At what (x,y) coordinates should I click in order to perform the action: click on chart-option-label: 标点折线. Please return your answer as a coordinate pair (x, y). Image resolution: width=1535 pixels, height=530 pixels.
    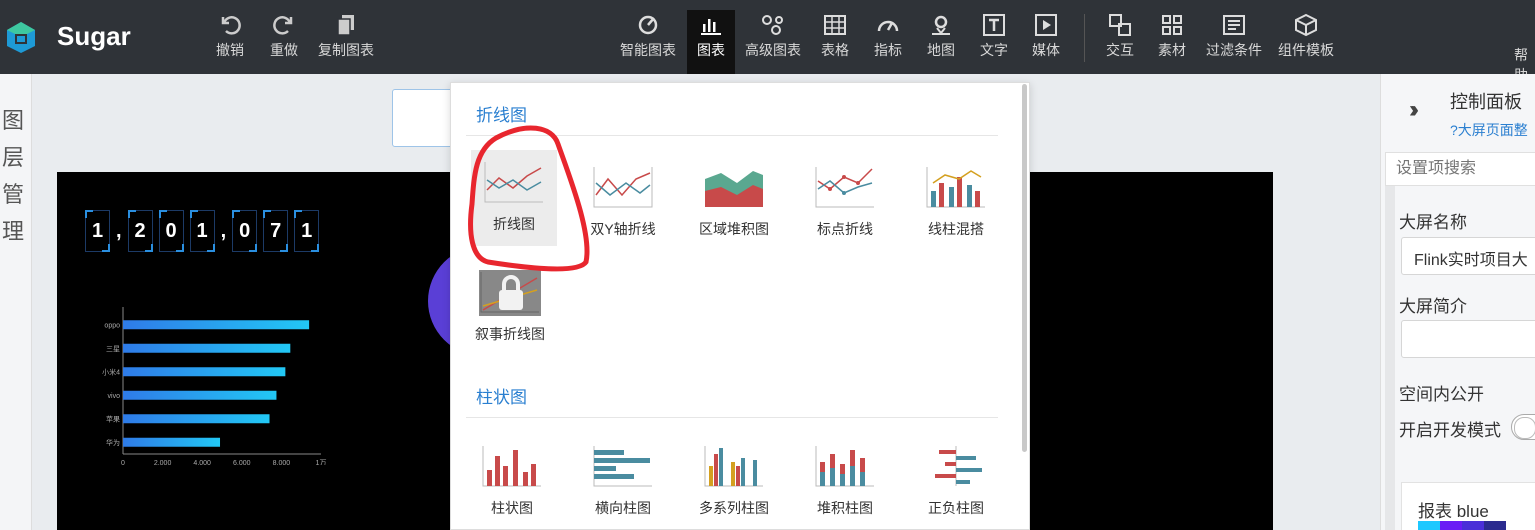
    Looking at the image, I should click on (845, 229).